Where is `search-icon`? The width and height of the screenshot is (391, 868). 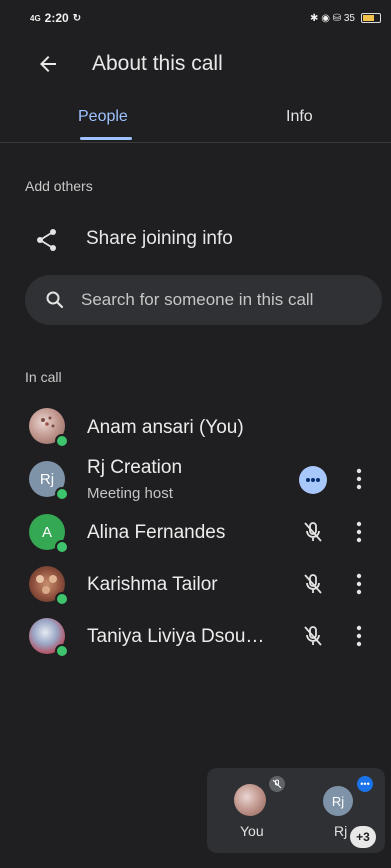 search-icon is located at coordinates (55, 302).